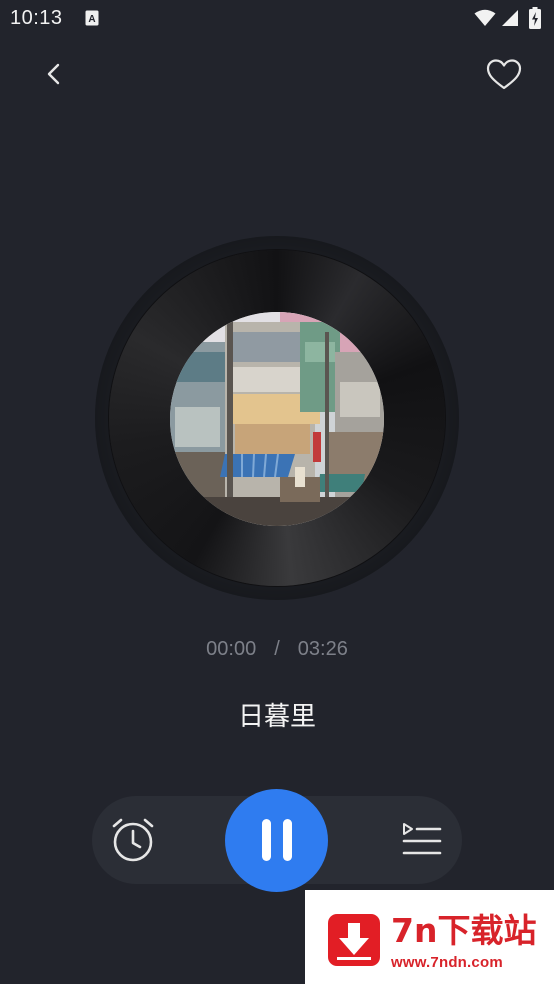  I want to click on total-time: 03:26, so click(322, 649).